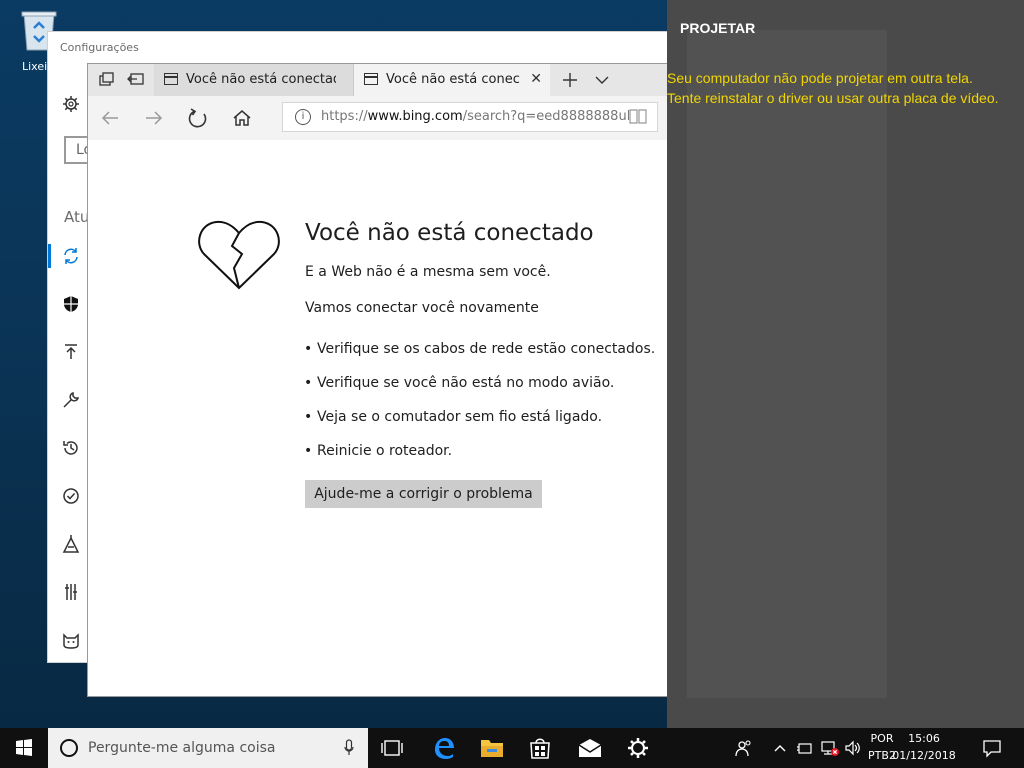  What do you see at coordinates (24, 748) in the screenshot?
I see `windows-start-icon` at bounding box center [24, 748].